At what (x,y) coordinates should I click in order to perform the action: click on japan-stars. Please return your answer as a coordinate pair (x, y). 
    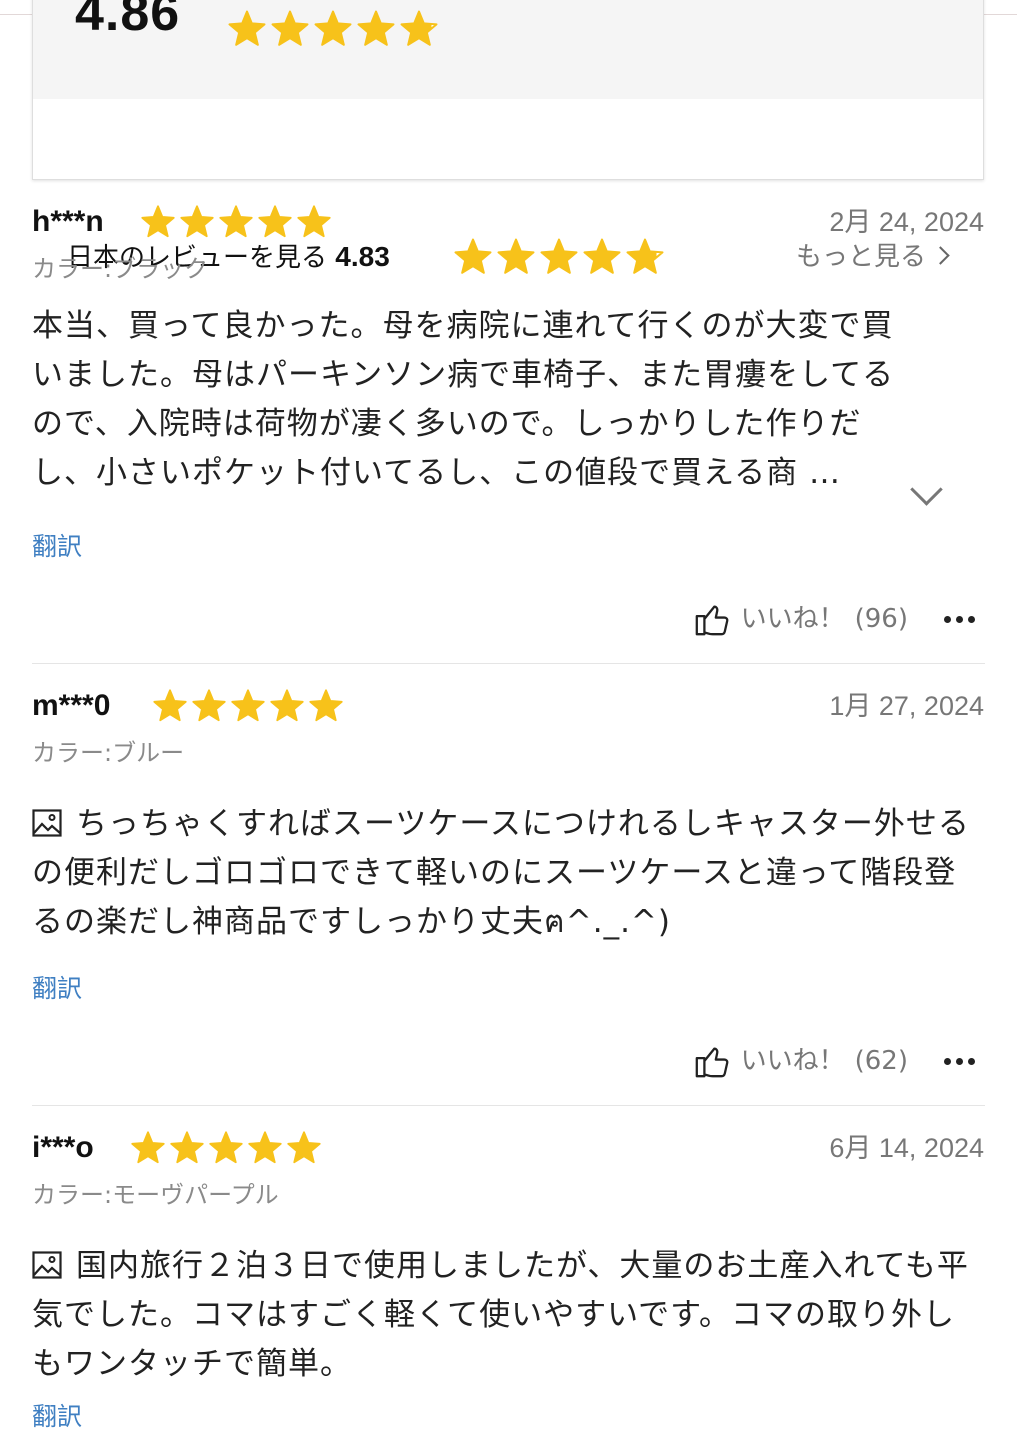
    Looking at the image, I should click on (559, 257).